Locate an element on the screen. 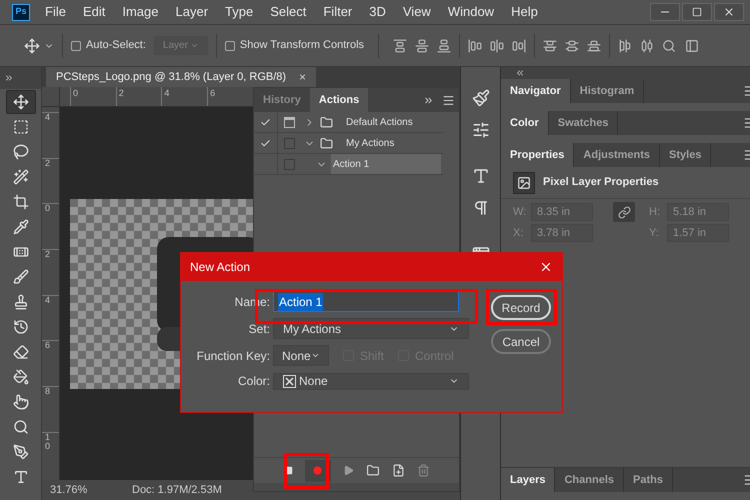 The width and height of the screenshot is (750, 500). ruler-label: 0 is located at coordinates (75, 93).